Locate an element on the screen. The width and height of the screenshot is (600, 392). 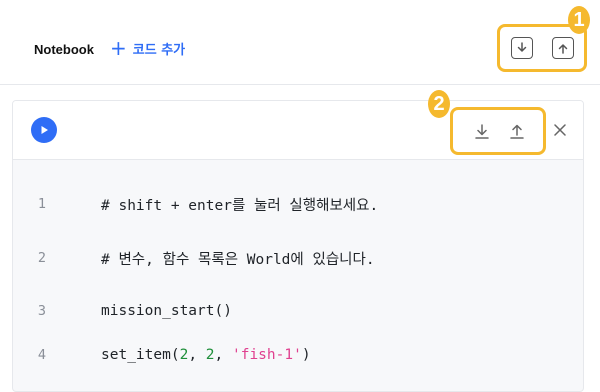
line-number: 3 is located at coordinates (42, 311).